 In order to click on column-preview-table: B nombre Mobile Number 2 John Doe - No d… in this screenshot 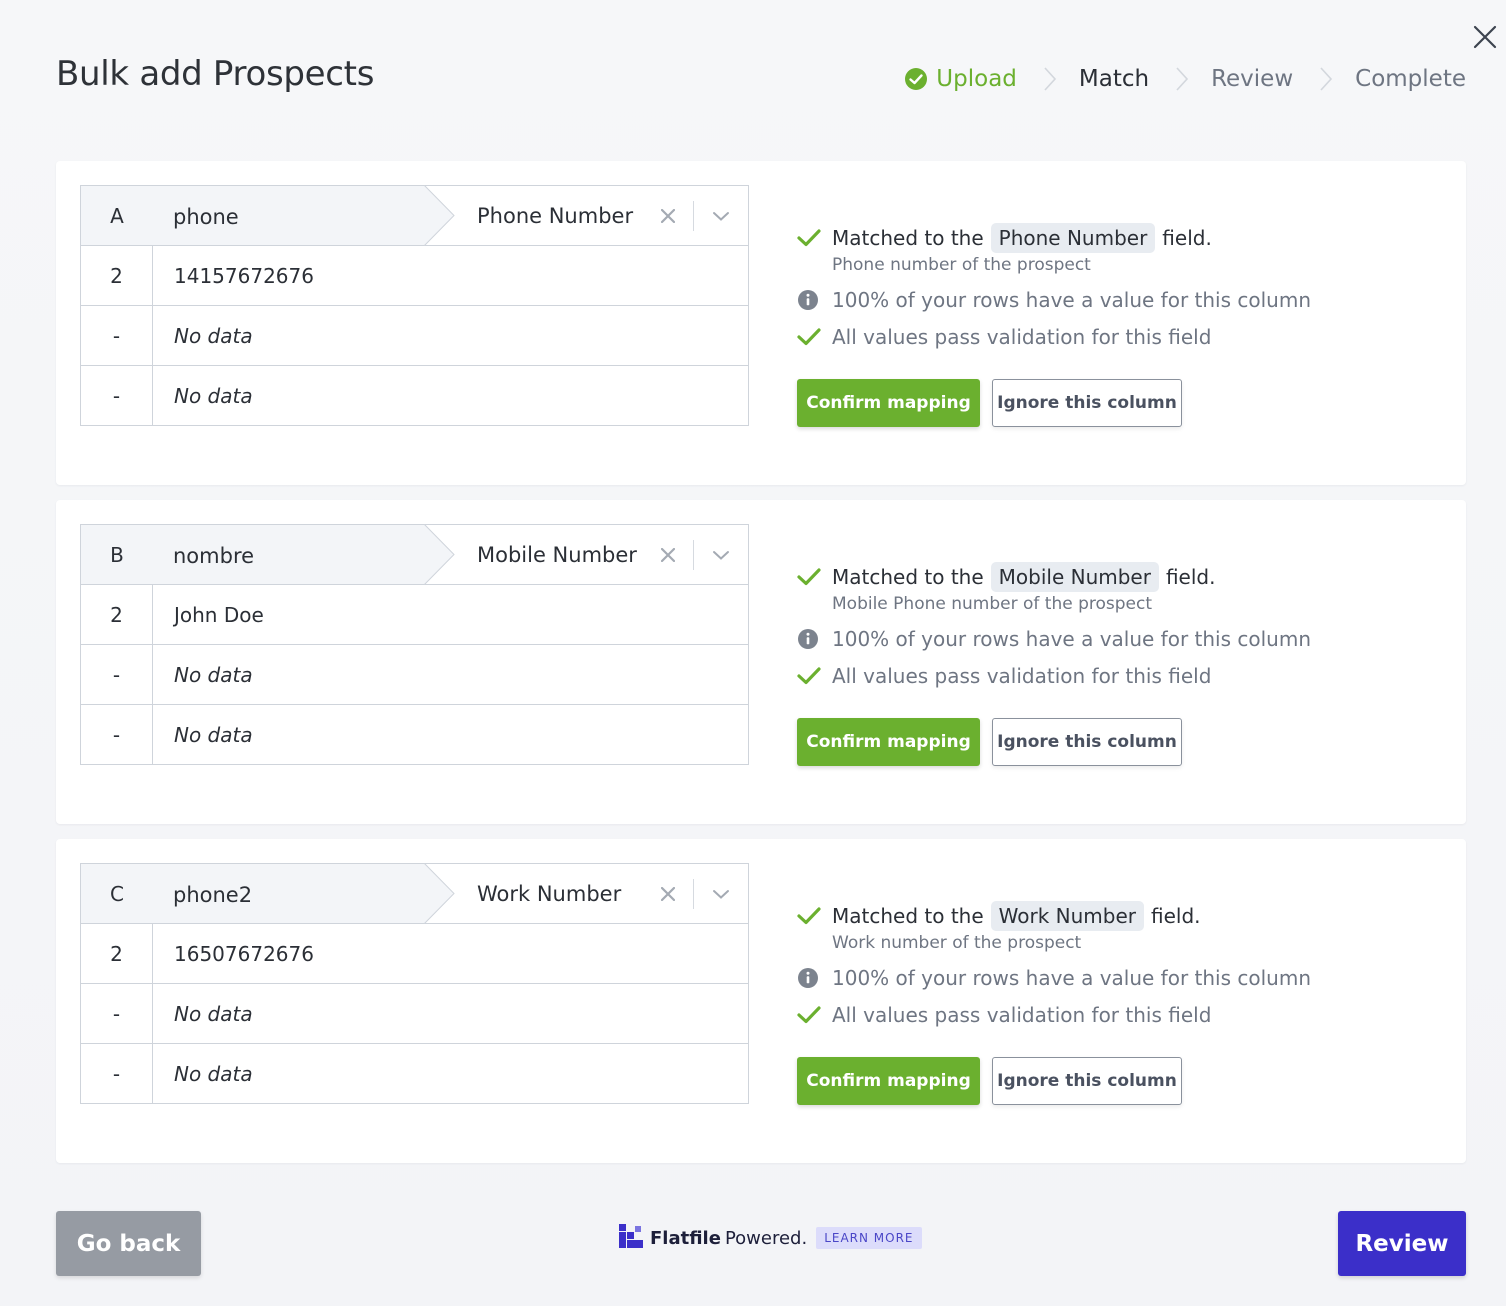, I will do `click(414, 644)`.